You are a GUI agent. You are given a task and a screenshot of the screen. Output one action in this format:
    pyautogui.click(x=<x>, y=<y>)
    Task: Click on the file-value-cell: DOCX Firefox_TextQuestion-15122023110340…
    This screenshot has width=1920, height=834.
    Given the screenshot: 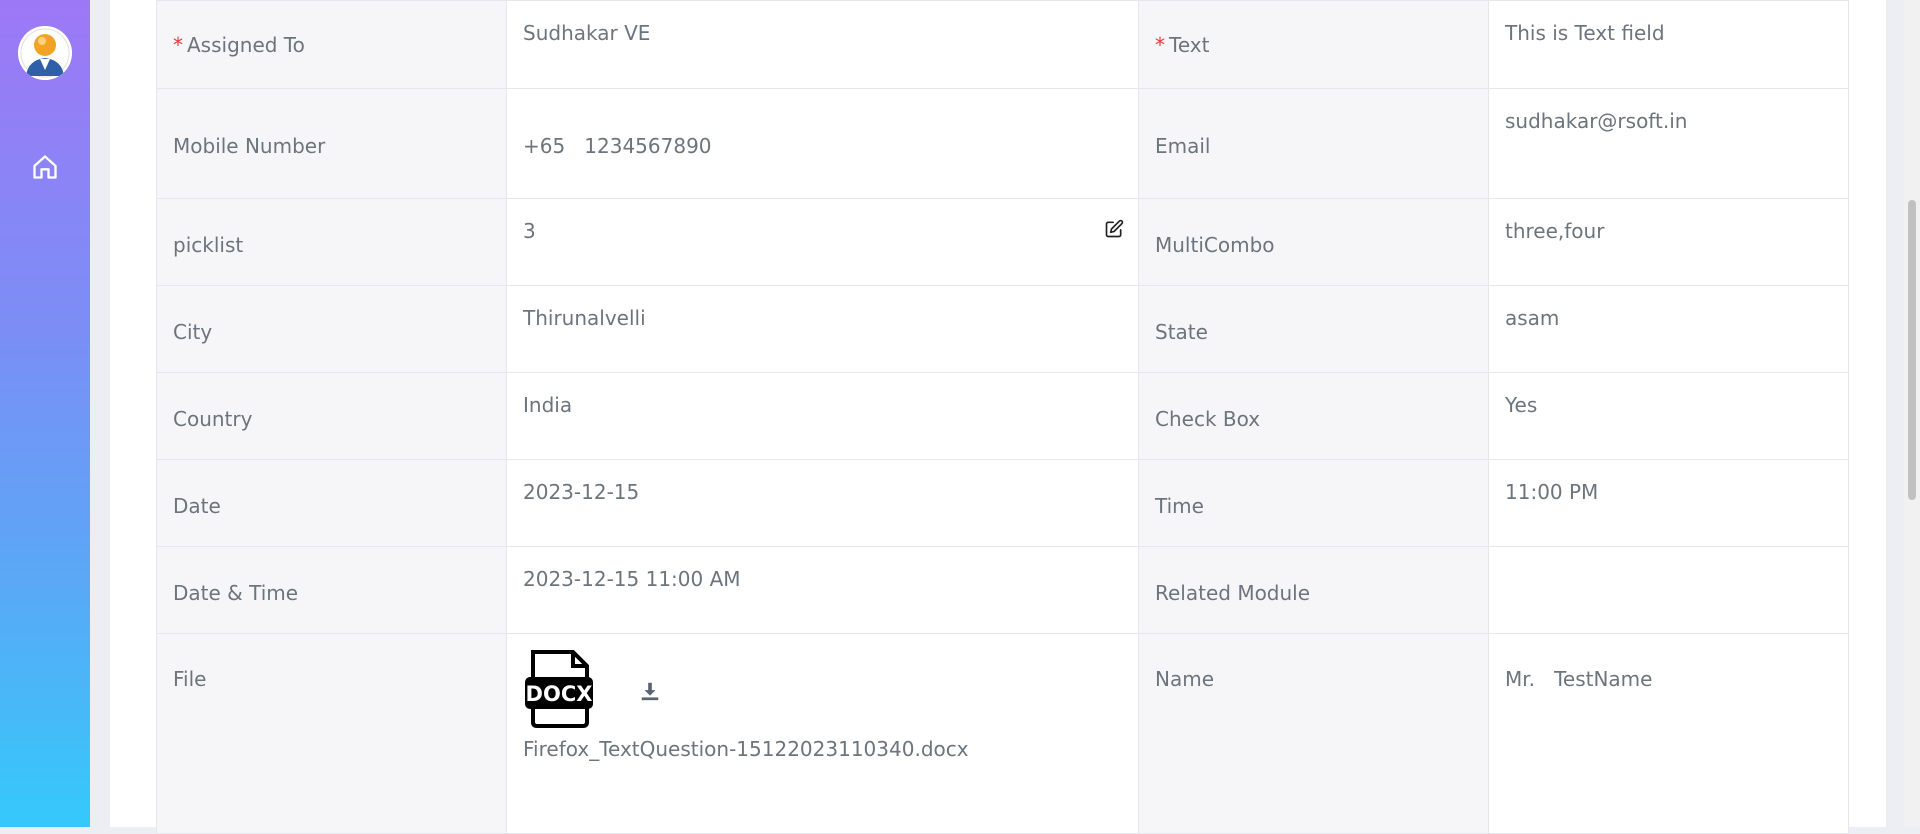 What is the action you would take?
    pyautogui.click(x=822, y=733)
    